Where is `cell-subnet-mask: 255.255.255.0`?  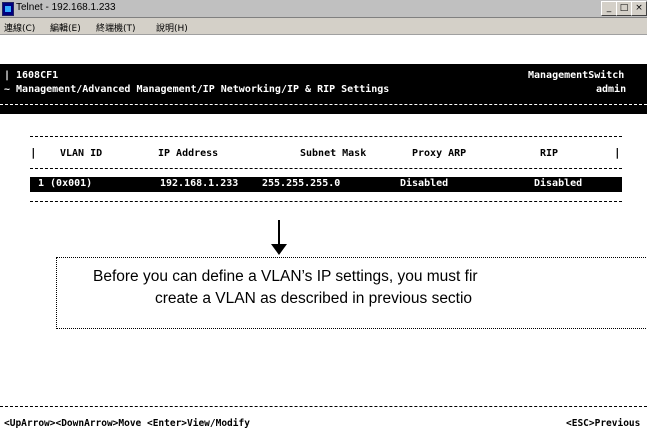 cell-subnet-mask: 255.255.255.0 is located at coordinates (301, 183).